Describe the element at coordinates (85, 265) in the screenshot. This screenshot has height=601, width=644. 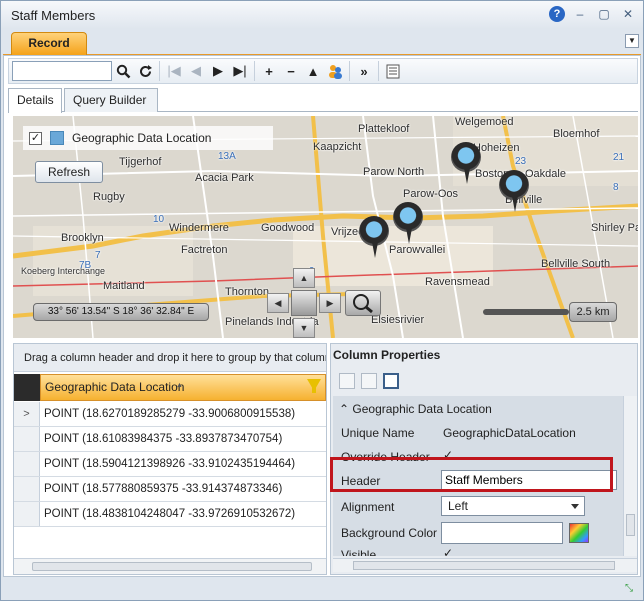
I see `route-label: 7B` at that location.